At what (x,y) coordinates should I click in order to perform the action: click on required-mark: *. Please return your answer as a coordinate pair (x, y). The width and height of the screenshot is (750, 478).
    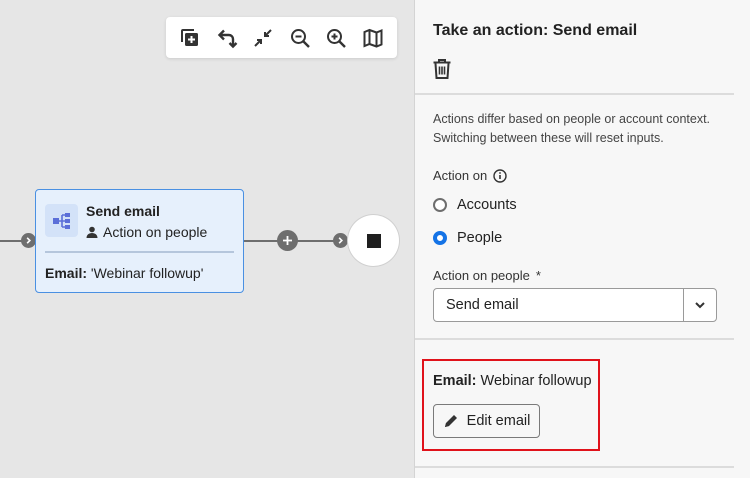
    Looking at the image, I should click on (538, 275).